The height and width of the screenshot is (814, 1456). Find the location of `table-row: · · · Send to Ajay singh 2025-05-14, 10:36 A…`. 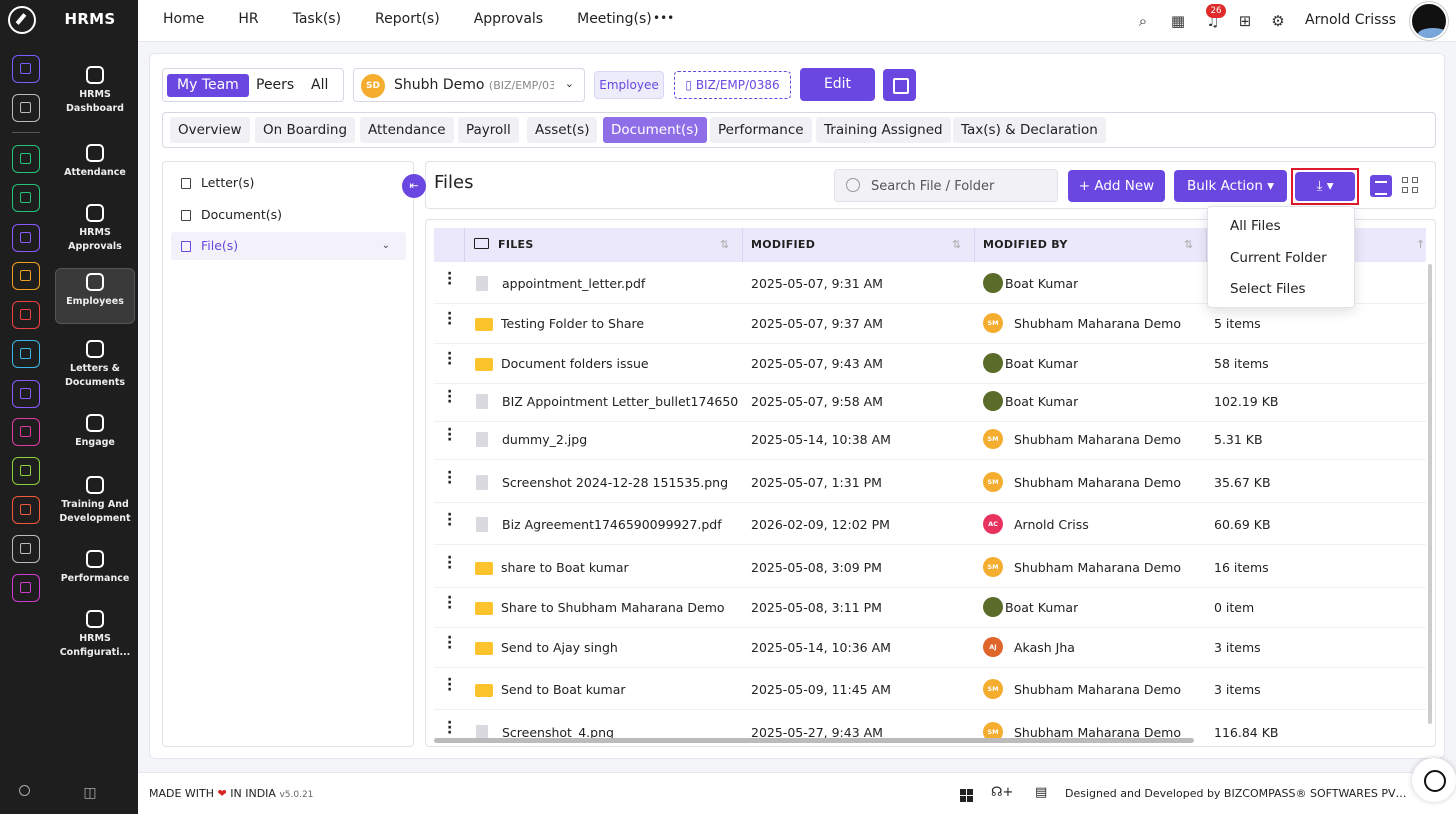

table-row: · · · Send to Ajay singh 2025-05-14, 10:36 A… is located at coordinates (930, 648).